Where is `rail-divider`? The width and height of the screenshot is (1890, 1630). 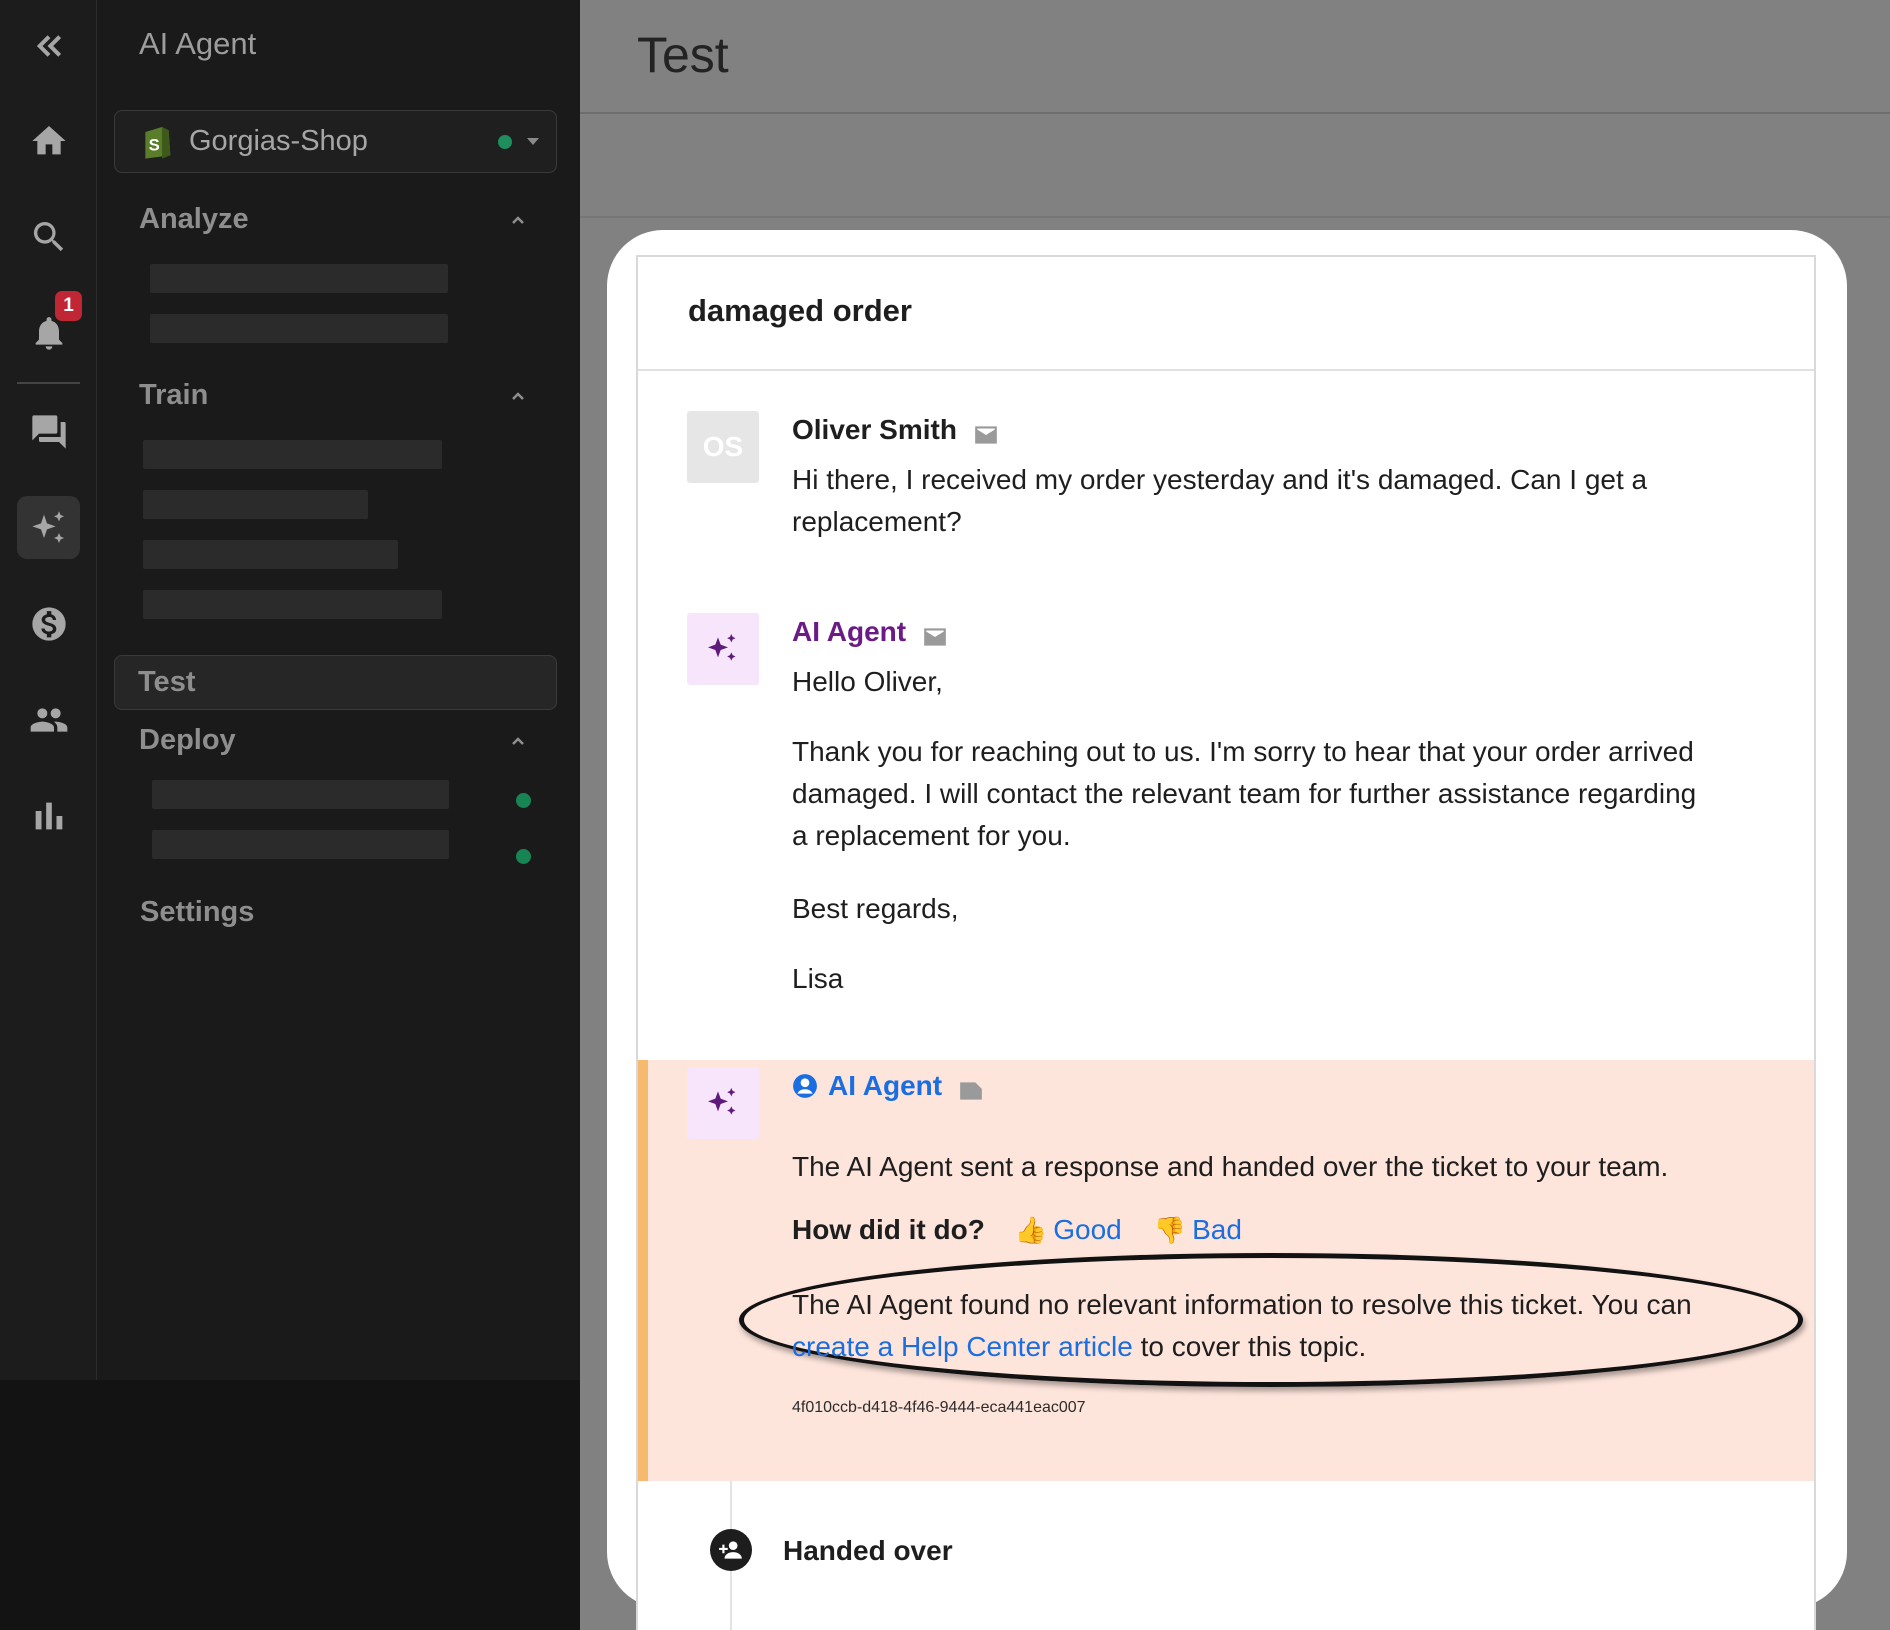
rail-divider is located at coordinates (48, 383).